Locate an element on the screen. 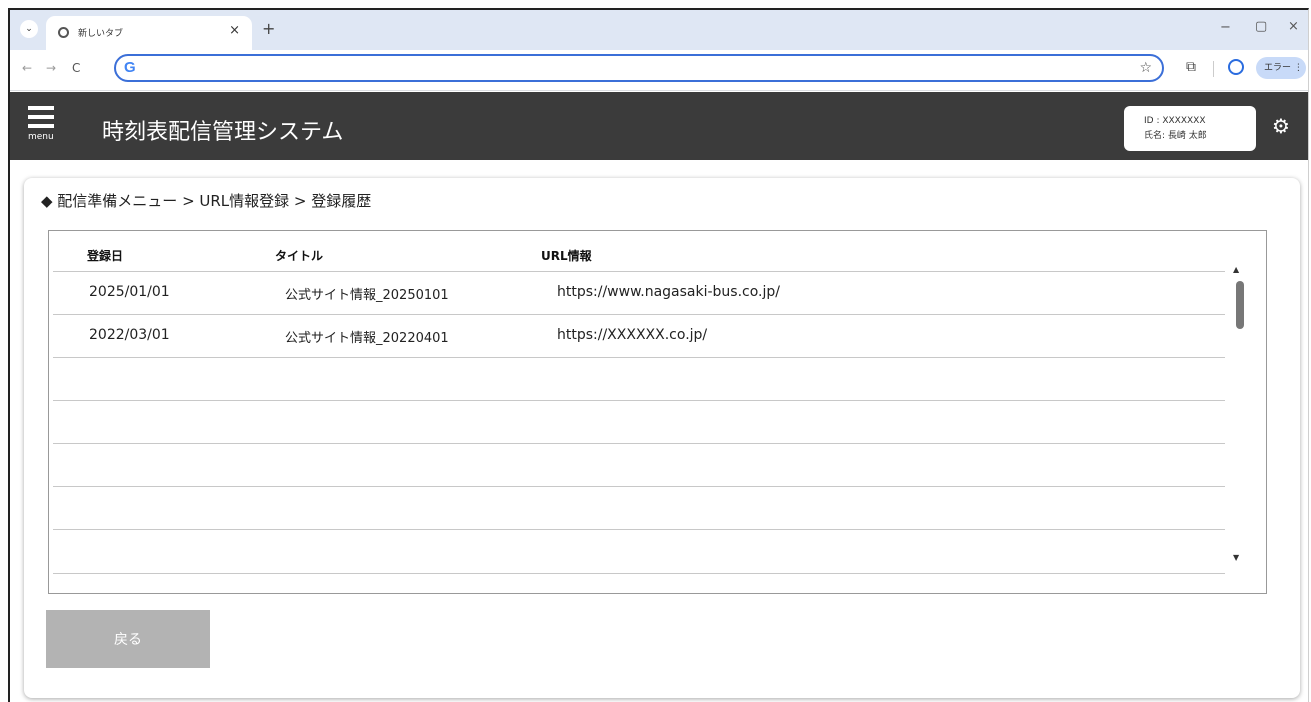 Image resolution: width=1311 pixels, height=702 pixels. header-title: タイトル is located at coordinates (299, 256).